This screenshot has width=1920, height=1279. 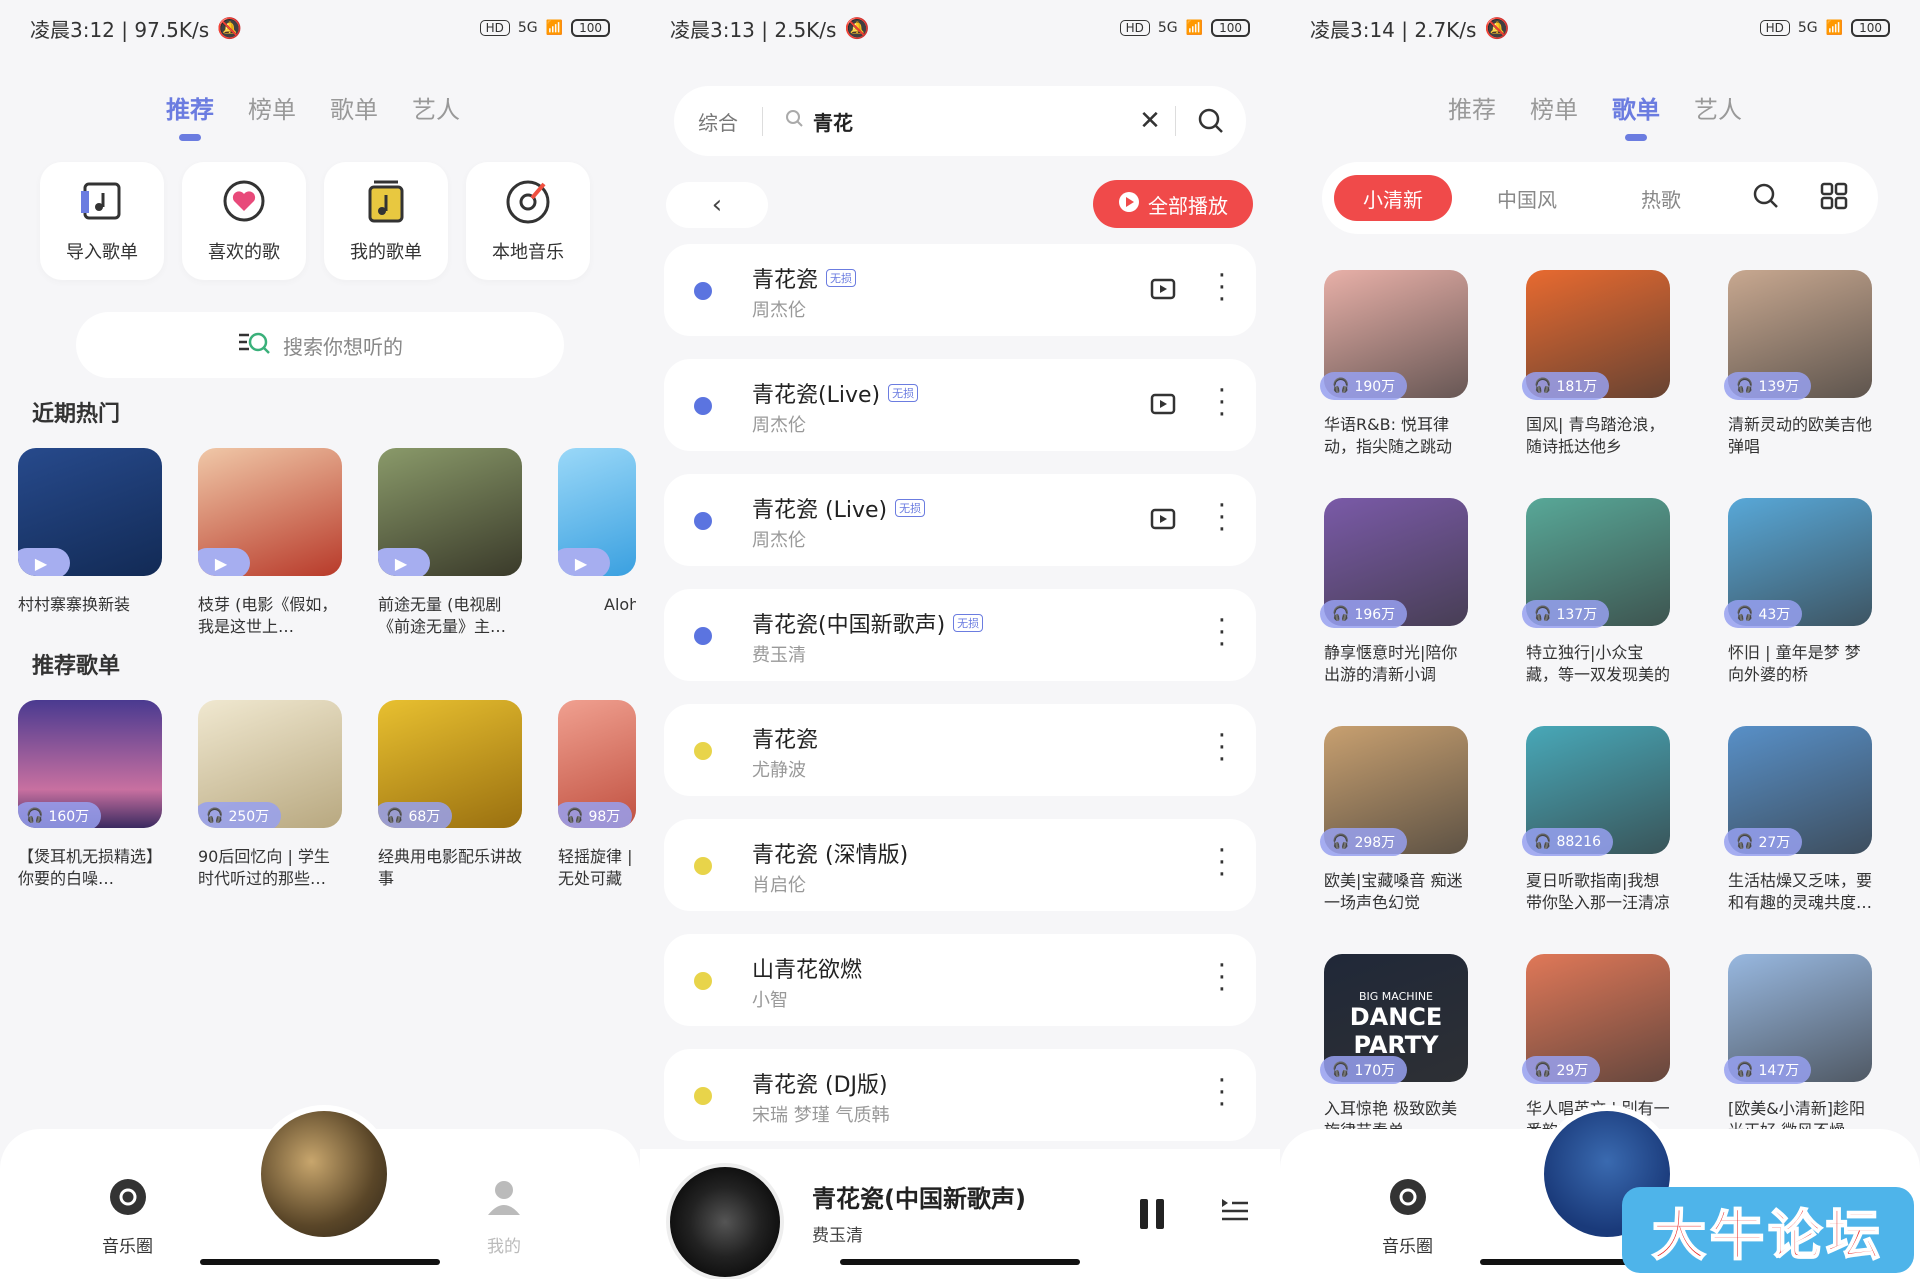 What do you see at coordinates (1408, 1199) in the screenshot?
I see `disc-icon` at bounding box center [1408, 1199].